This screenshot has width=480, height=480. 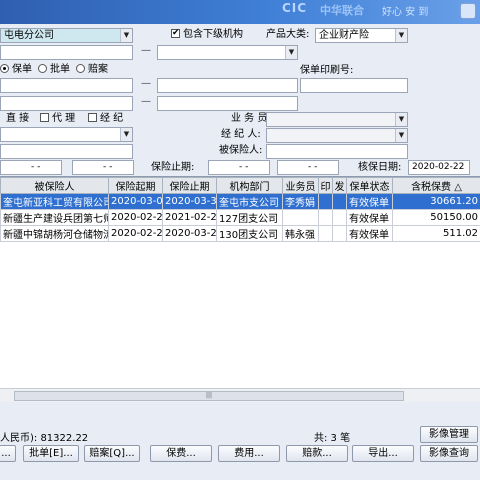 I want to click on end-date-label: 保险止期:, so click(x=173, y=167).